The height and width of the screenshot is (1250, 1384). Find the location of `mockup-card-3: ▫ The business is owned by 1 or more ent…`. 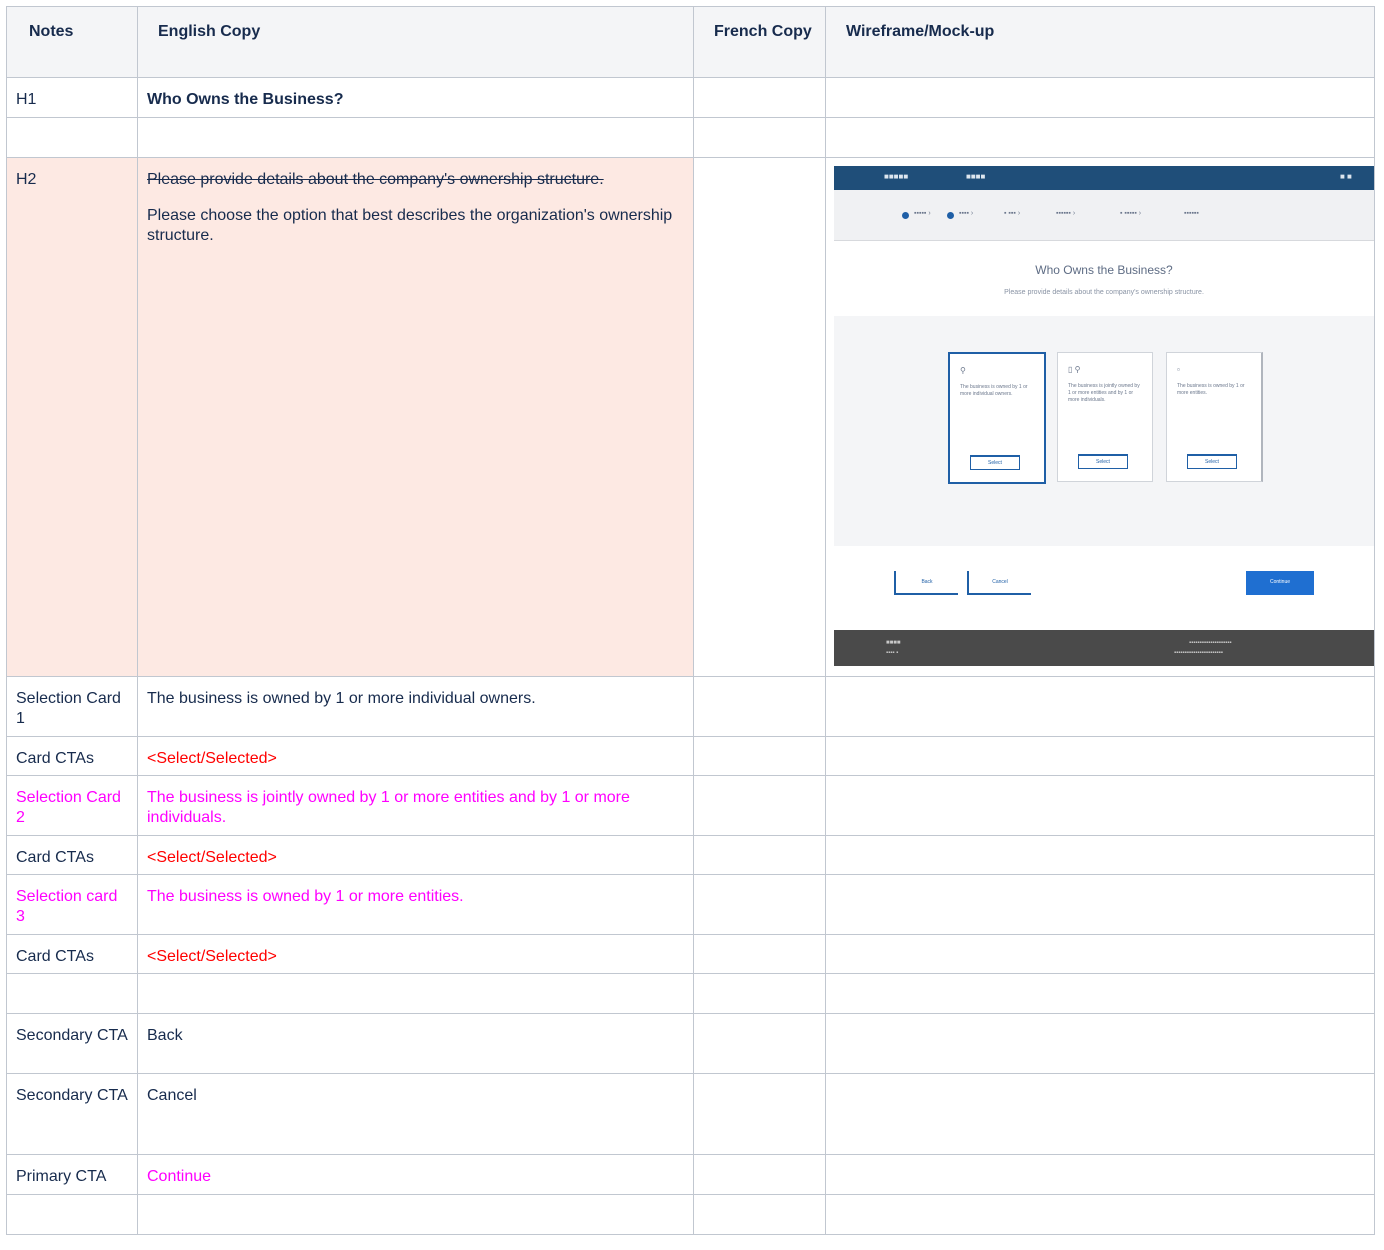

mockup-card-3: ▫ The business is owned by 1 or more ent… is located at coordinates (1214, 417).